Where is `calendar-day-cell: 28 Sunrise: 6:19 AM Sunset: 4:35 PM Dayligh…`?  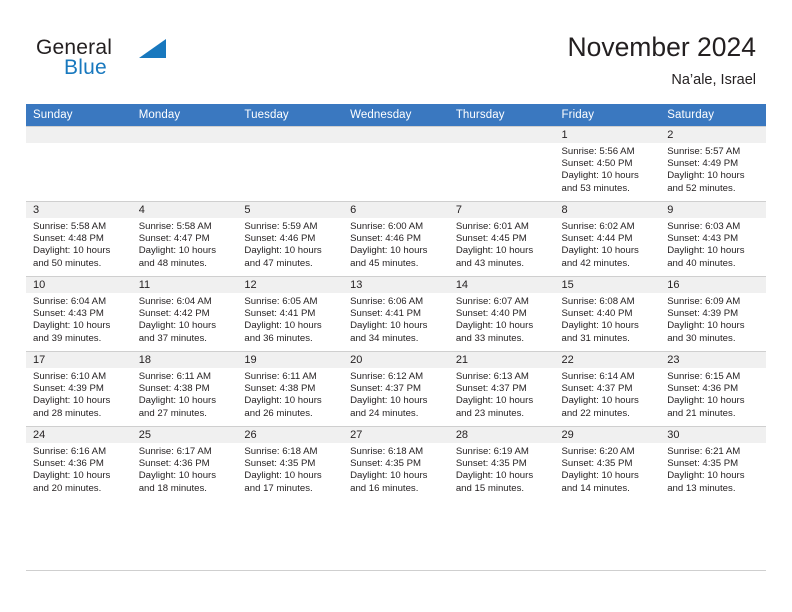
calendar-day-cell: 28 Sunrise: 6:19 AM Sunset: 4:35 PM Dayligh… is located at coordinates (501, 463).